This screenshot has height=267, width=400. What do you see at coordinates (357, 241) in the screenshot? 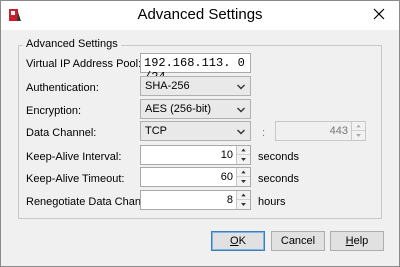
I see `help-button: Help` at bounding box center [357, 241].